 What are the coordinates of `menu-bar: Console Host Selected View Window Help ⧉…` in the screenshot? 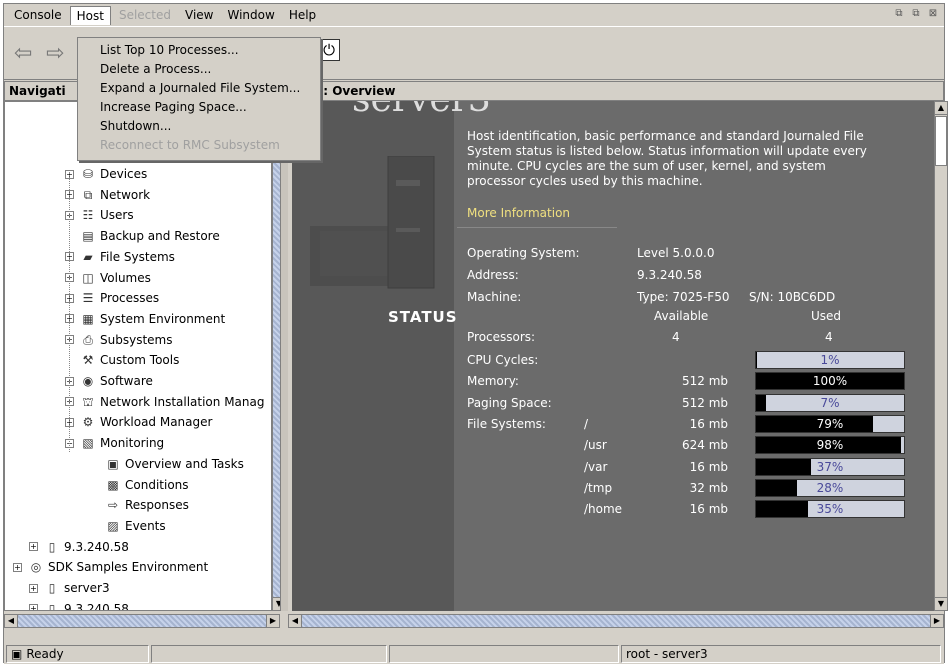 It's located at (474, 15).